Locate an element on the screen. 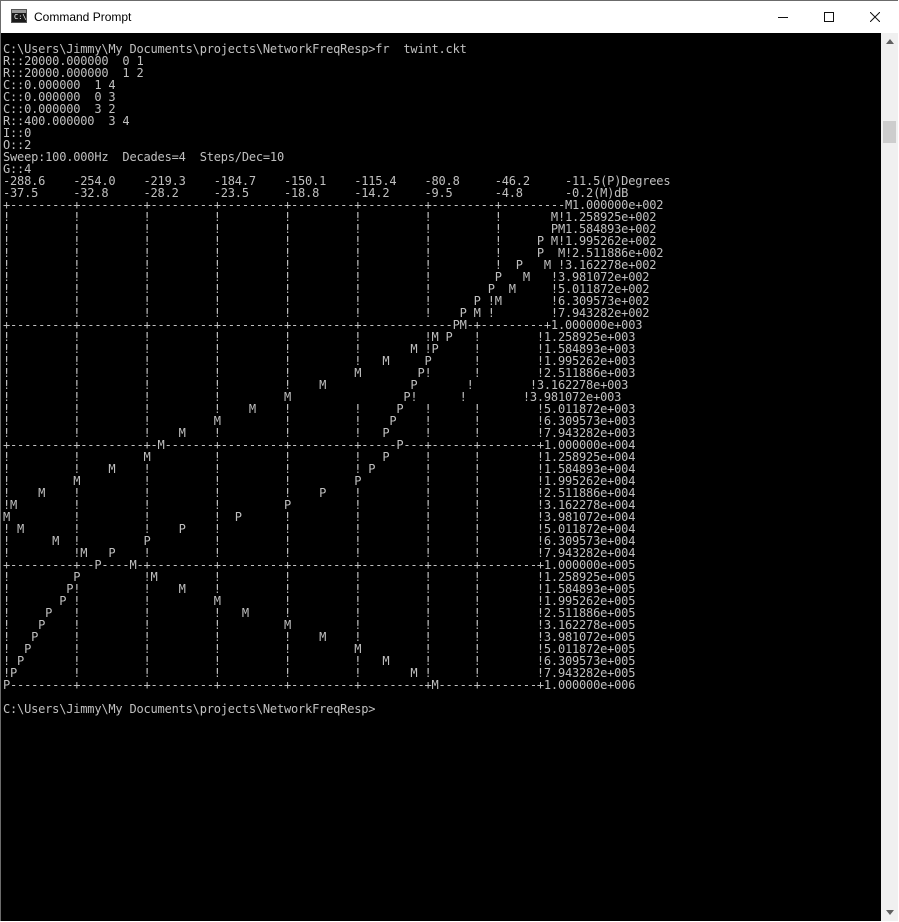  close-icon is located at coordinates (875, 17).